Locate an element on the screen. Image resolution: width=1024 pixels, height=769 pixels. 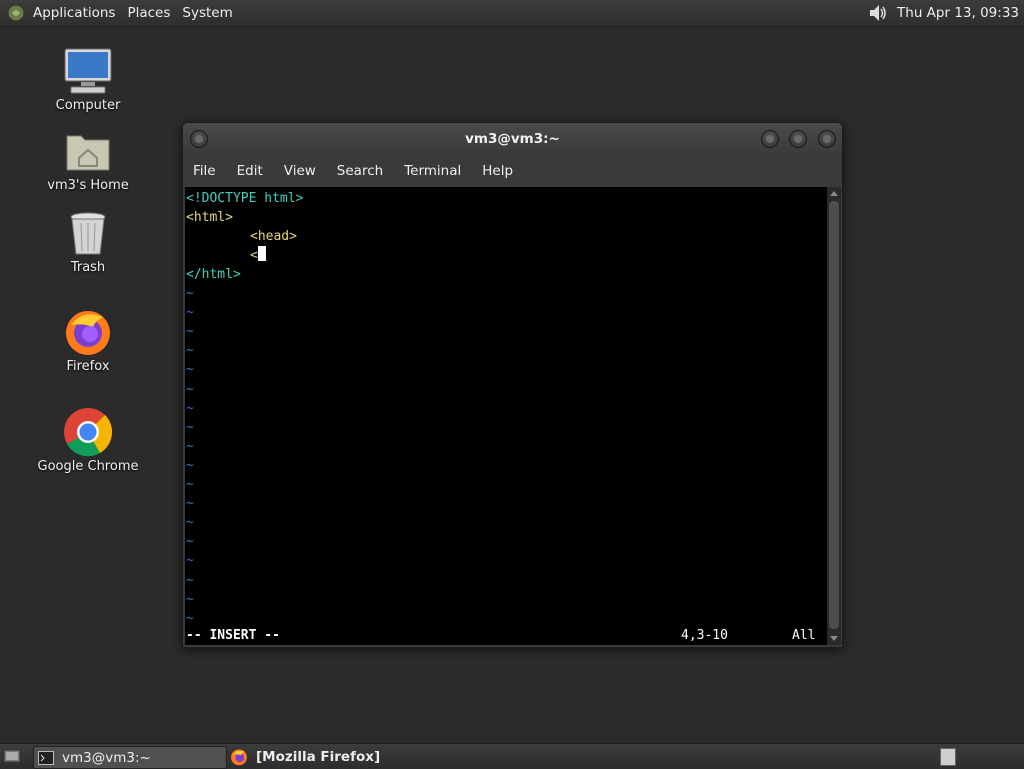
editor-line-current: < is located at coordinates (258, 255).